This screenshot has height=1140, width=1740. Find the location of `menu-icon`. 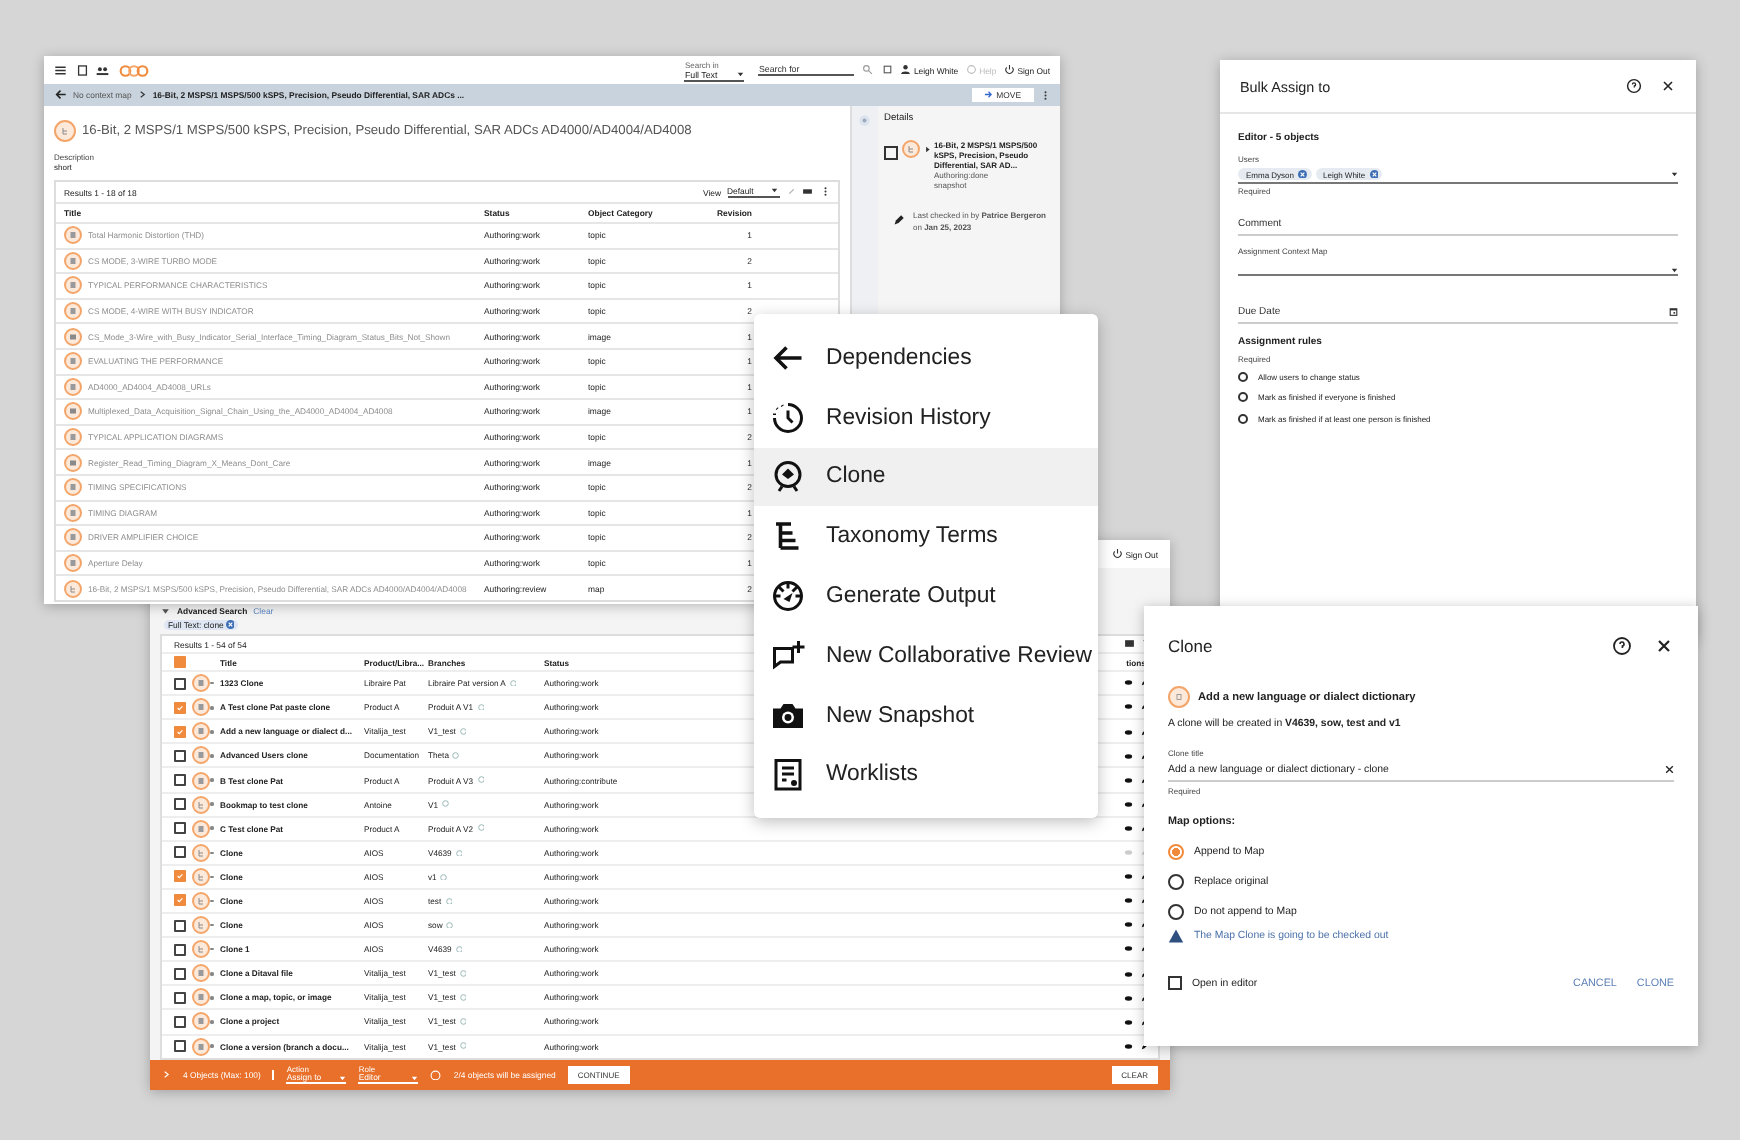

menu-icon is located at coordinates (60, 70).